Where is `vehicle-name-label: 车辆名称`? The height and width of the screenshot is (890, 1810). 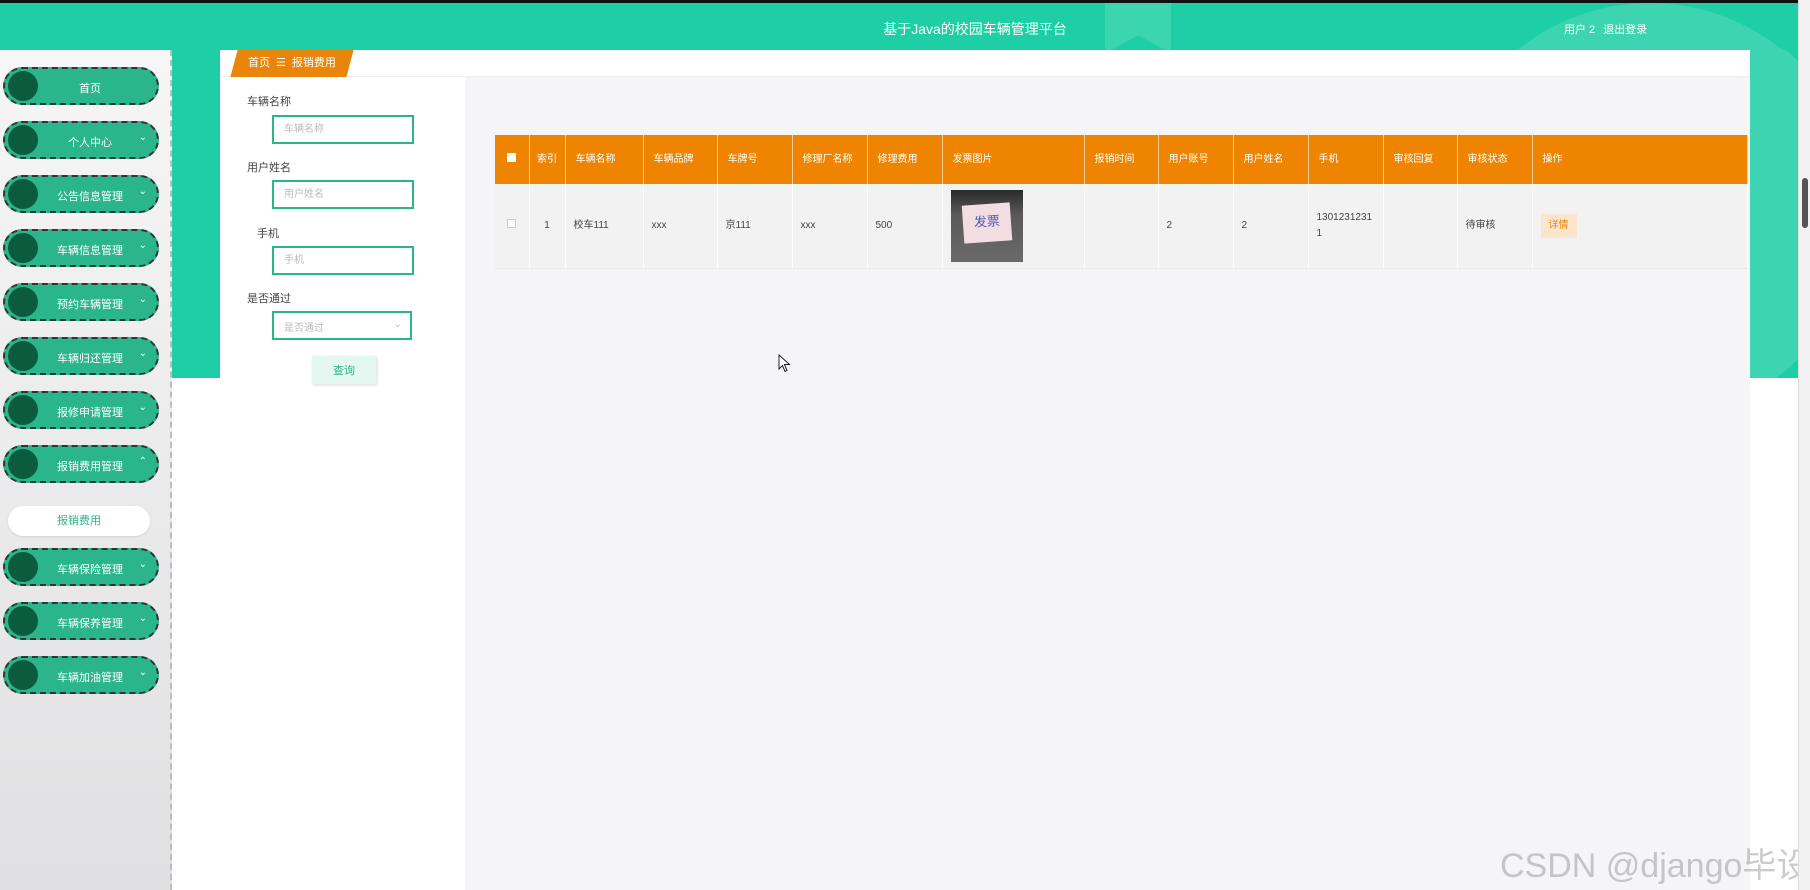
vehicle-name-label: 车辆名称 is located at coordinates (269, 102).